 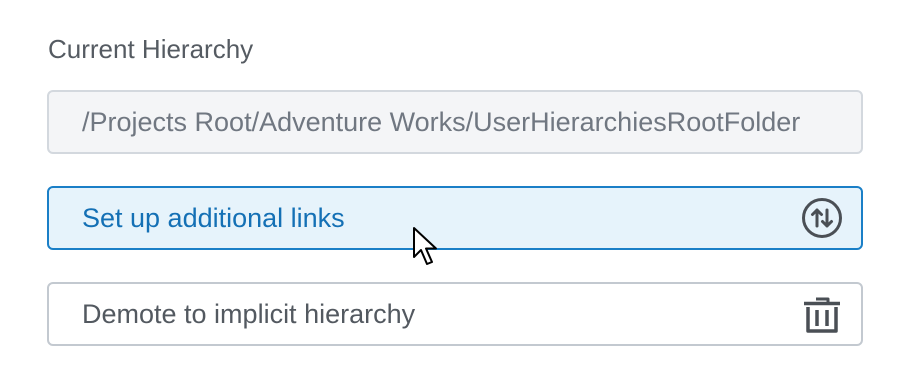 What do you see at coordinates (151, 49) in the screenshot?
I see `current-hierarchy-label: Current Hierarchy` at bounding box center [151, 49].